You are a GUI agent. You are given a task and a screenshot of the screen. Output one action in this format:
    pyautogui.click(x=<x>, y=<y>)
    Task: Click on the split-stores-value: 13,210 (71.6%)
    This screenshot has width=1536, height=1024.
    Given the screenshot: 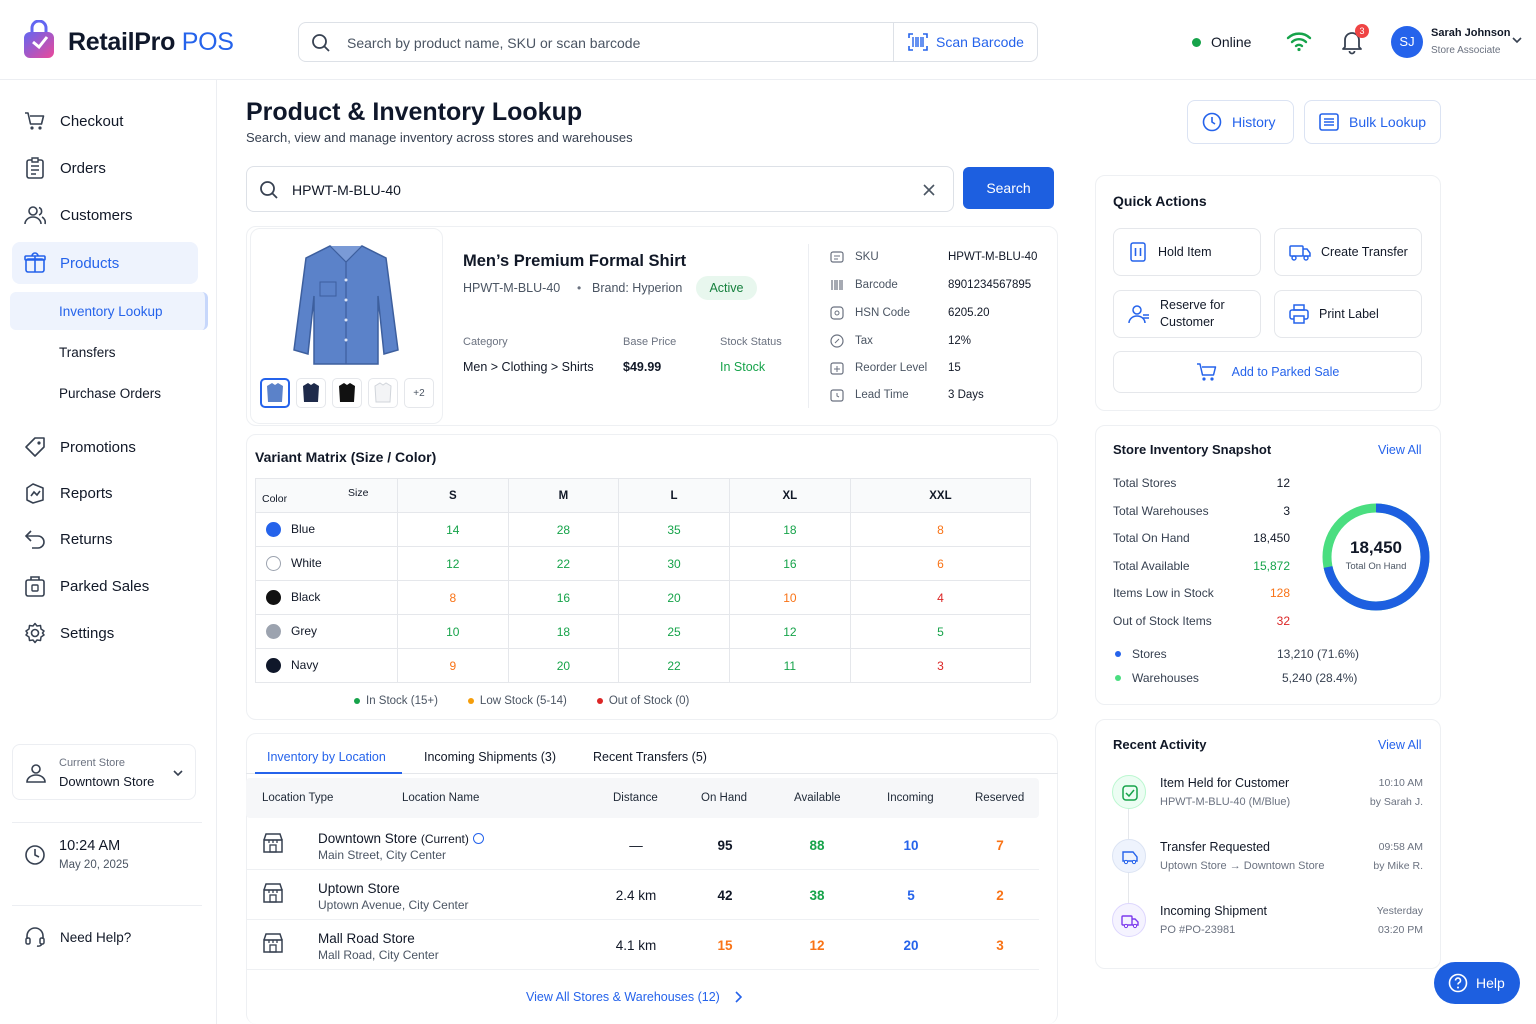 What is the action you would take?
    pyautogui.click(x=1318, y=654)
    